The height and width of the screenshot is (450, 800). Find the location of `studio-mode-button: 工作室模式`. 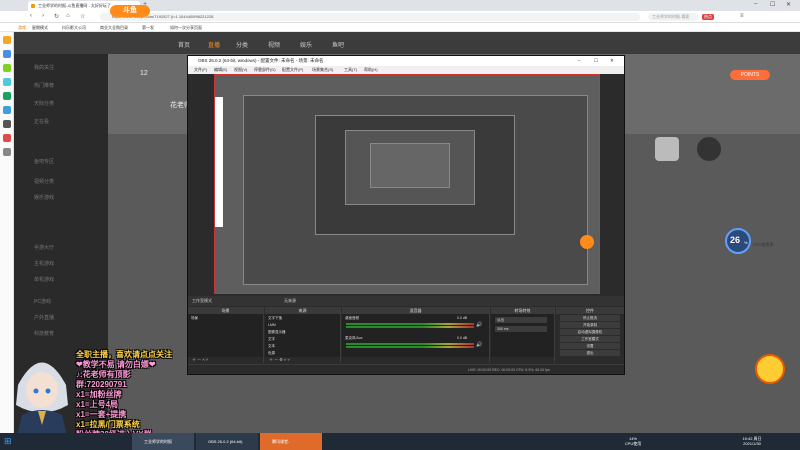

studio-mode-button: 工作室模式 is located at coordinates (590, 339).